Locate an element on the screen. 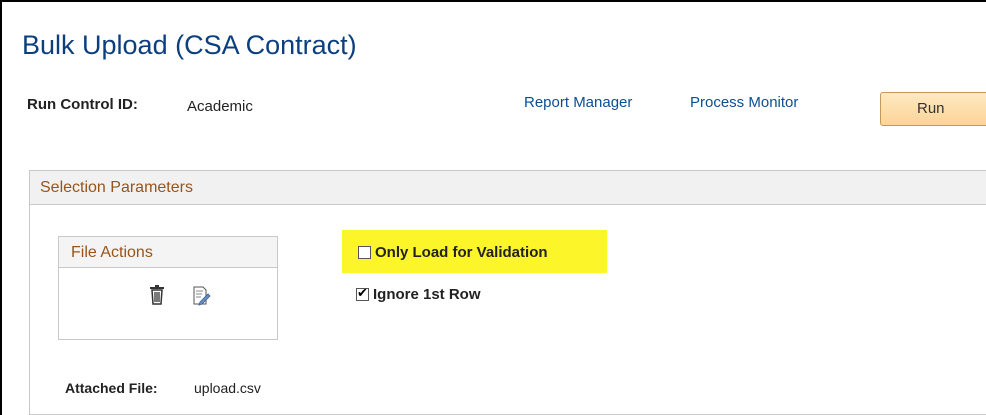  selection-parameters-header: Selection Parameters is located at coordinates (508, 188).